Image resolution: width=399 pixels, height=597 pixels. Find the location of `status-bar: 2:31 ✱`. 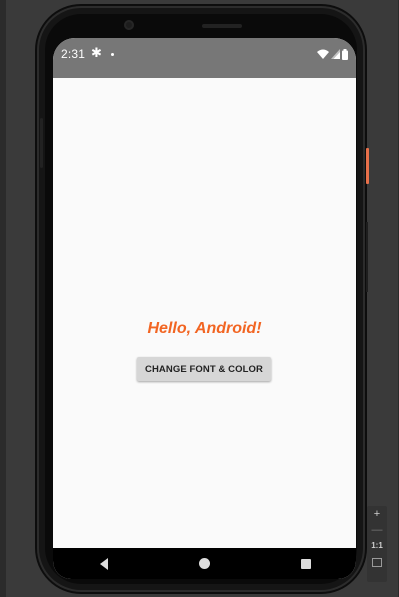

status-bar: 2:31 ✱ is located at coordinates (204, 58).